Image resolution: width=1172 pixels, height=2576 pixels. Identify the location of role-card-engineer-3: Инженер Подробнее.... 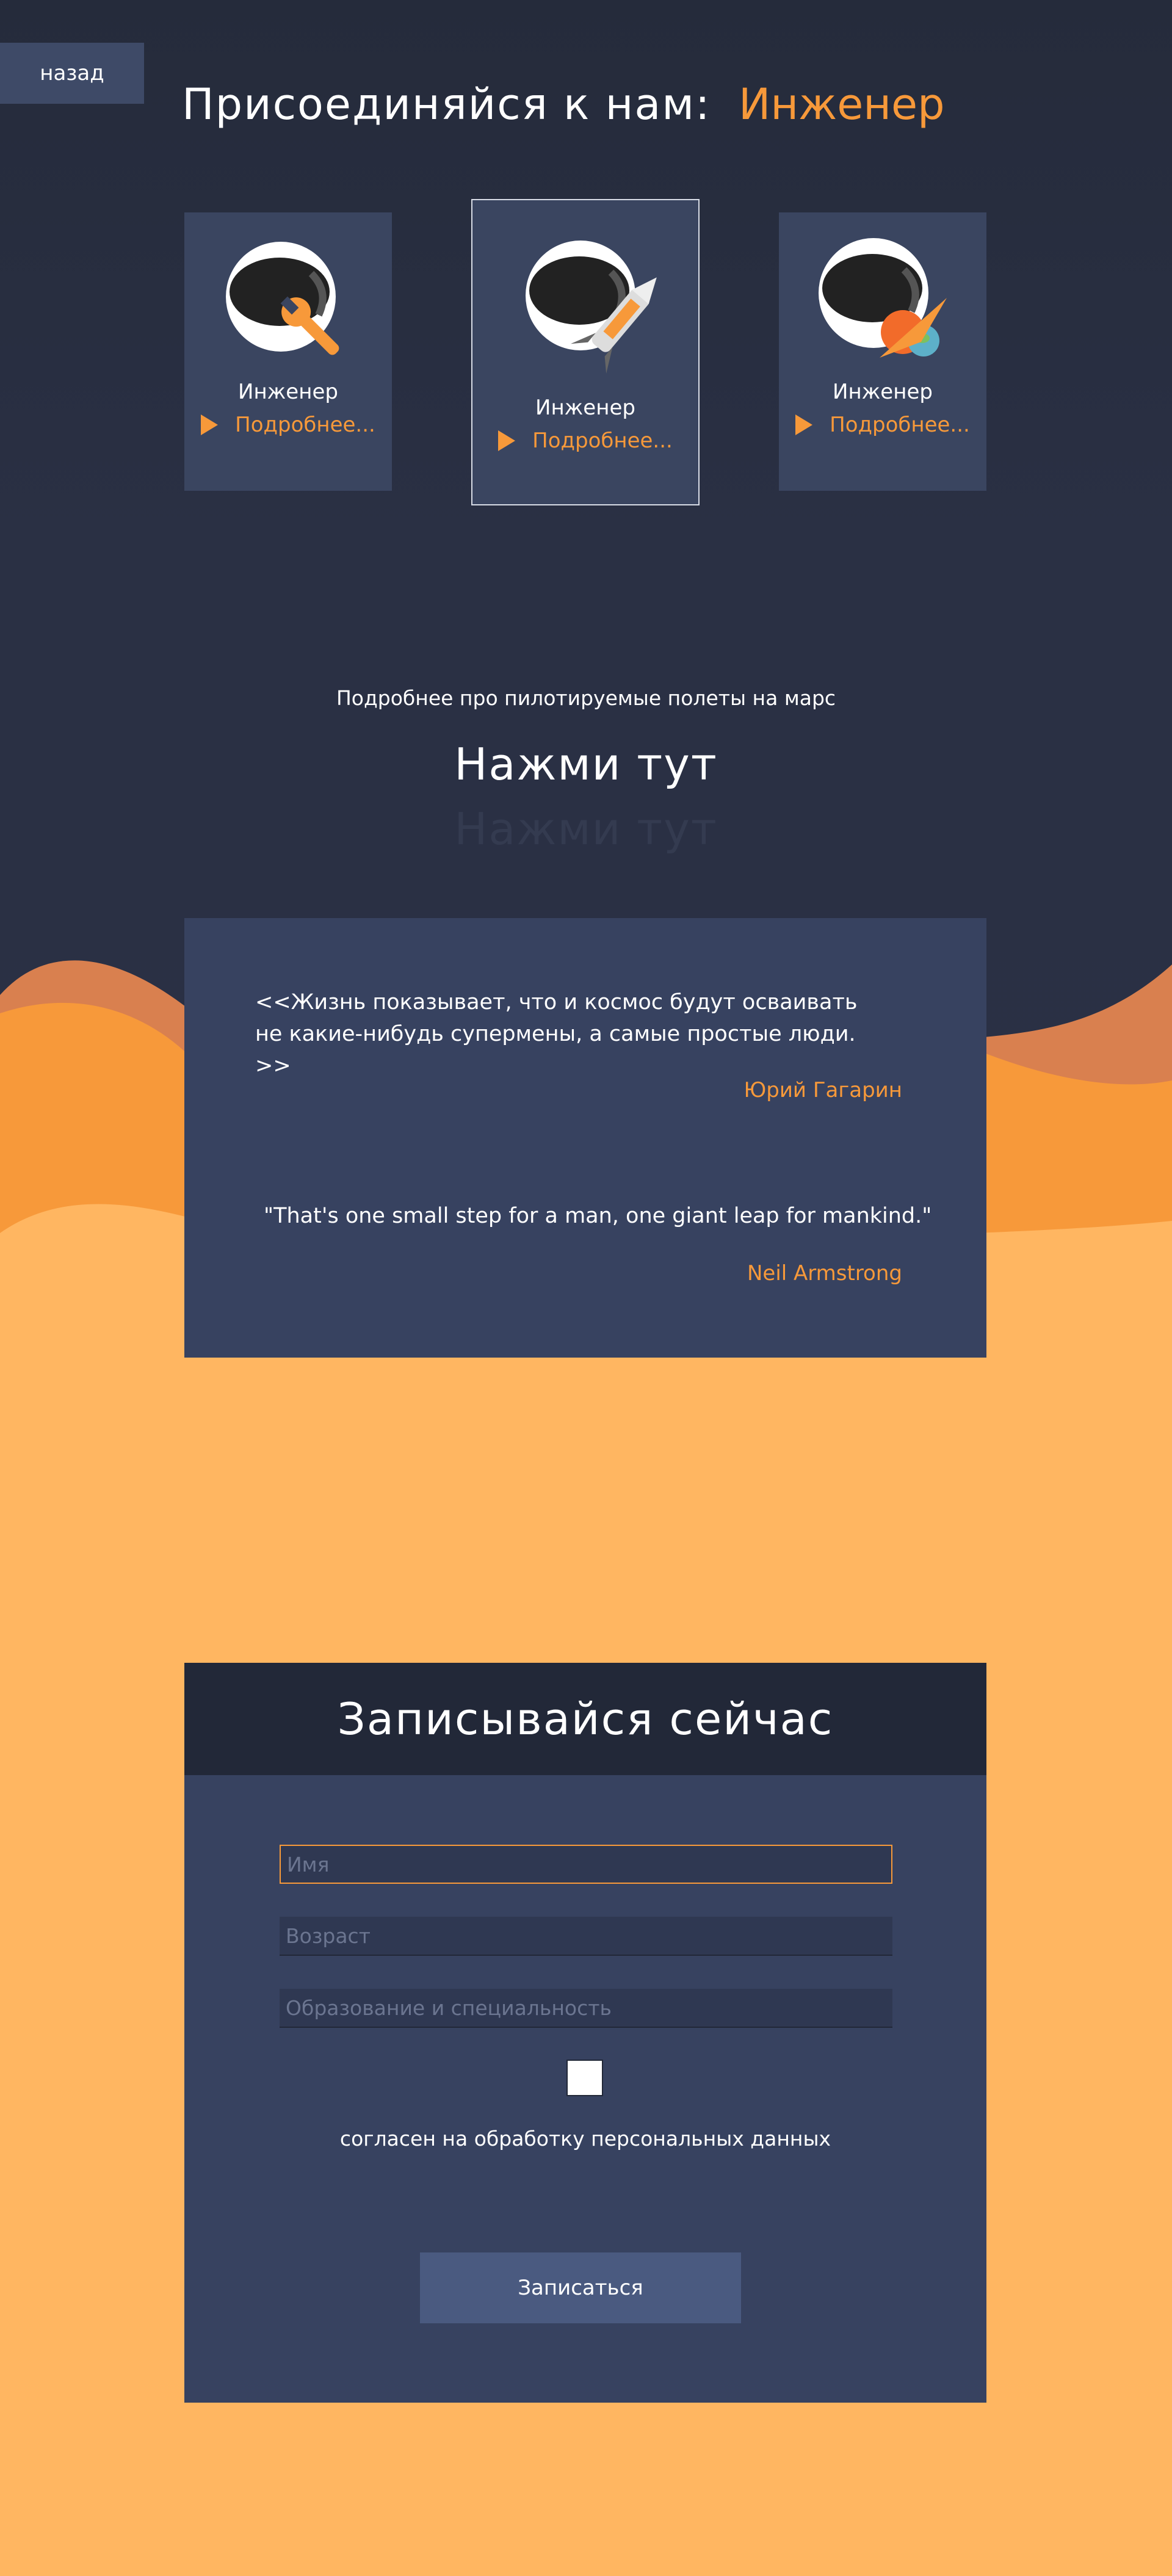
(883, 351).